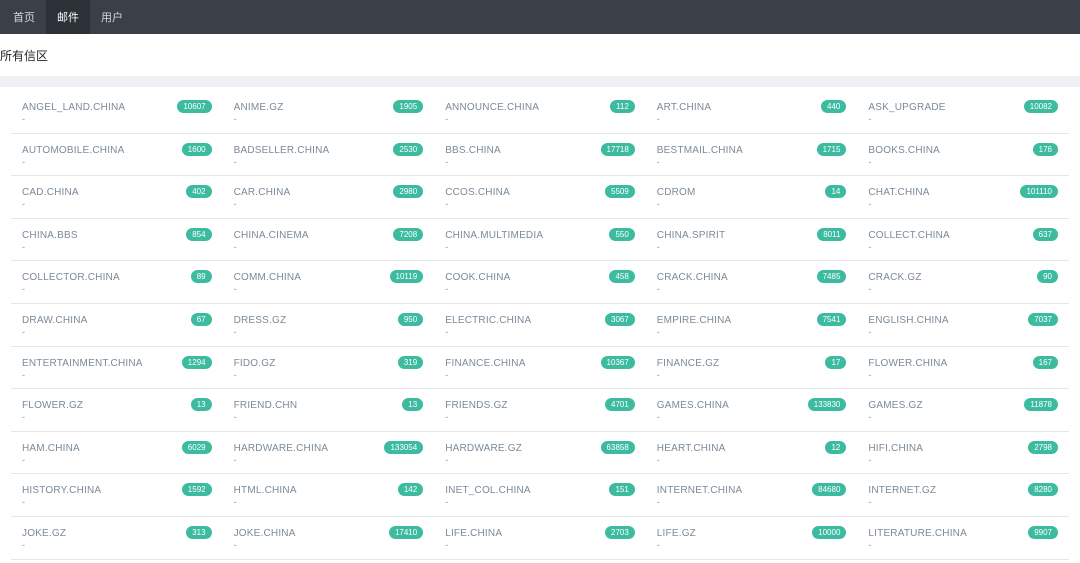 The image size is (1080, 563). I want to click on board-name: CHINA.BBS, so click(97, 235).